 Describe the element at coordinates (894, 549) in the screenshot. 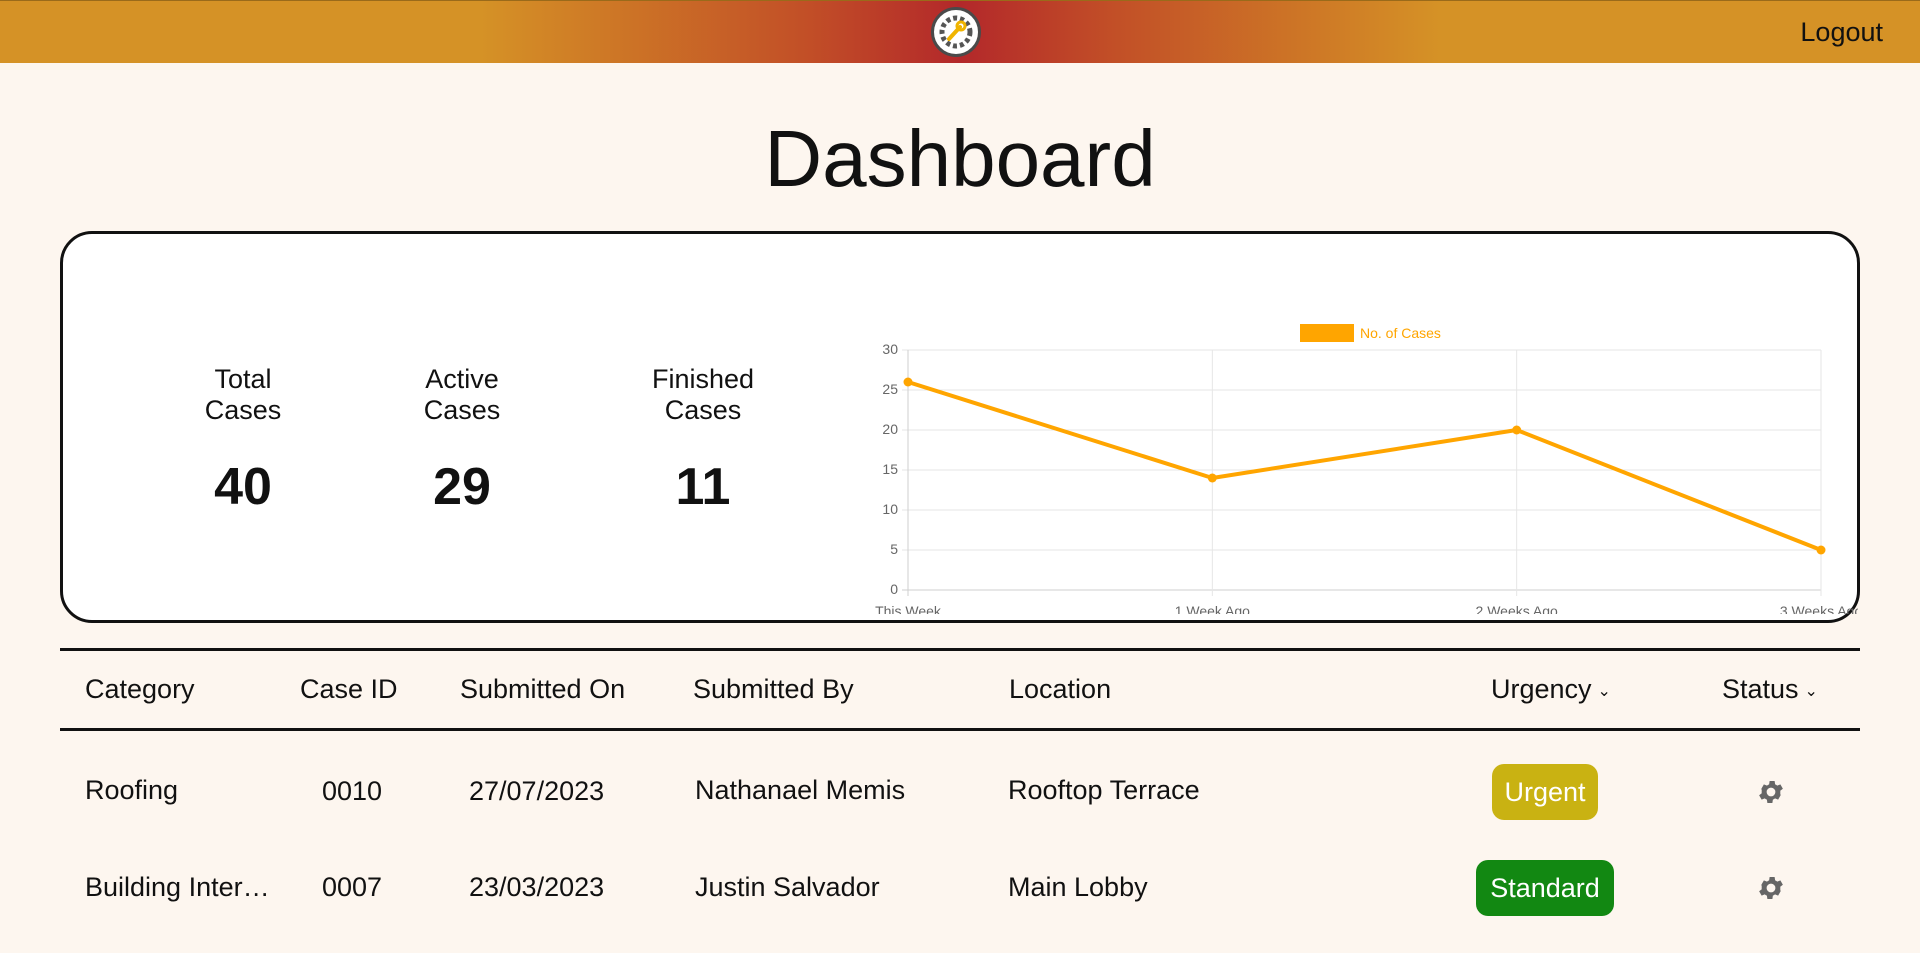

I see `y-tick-label: 5` at that location.